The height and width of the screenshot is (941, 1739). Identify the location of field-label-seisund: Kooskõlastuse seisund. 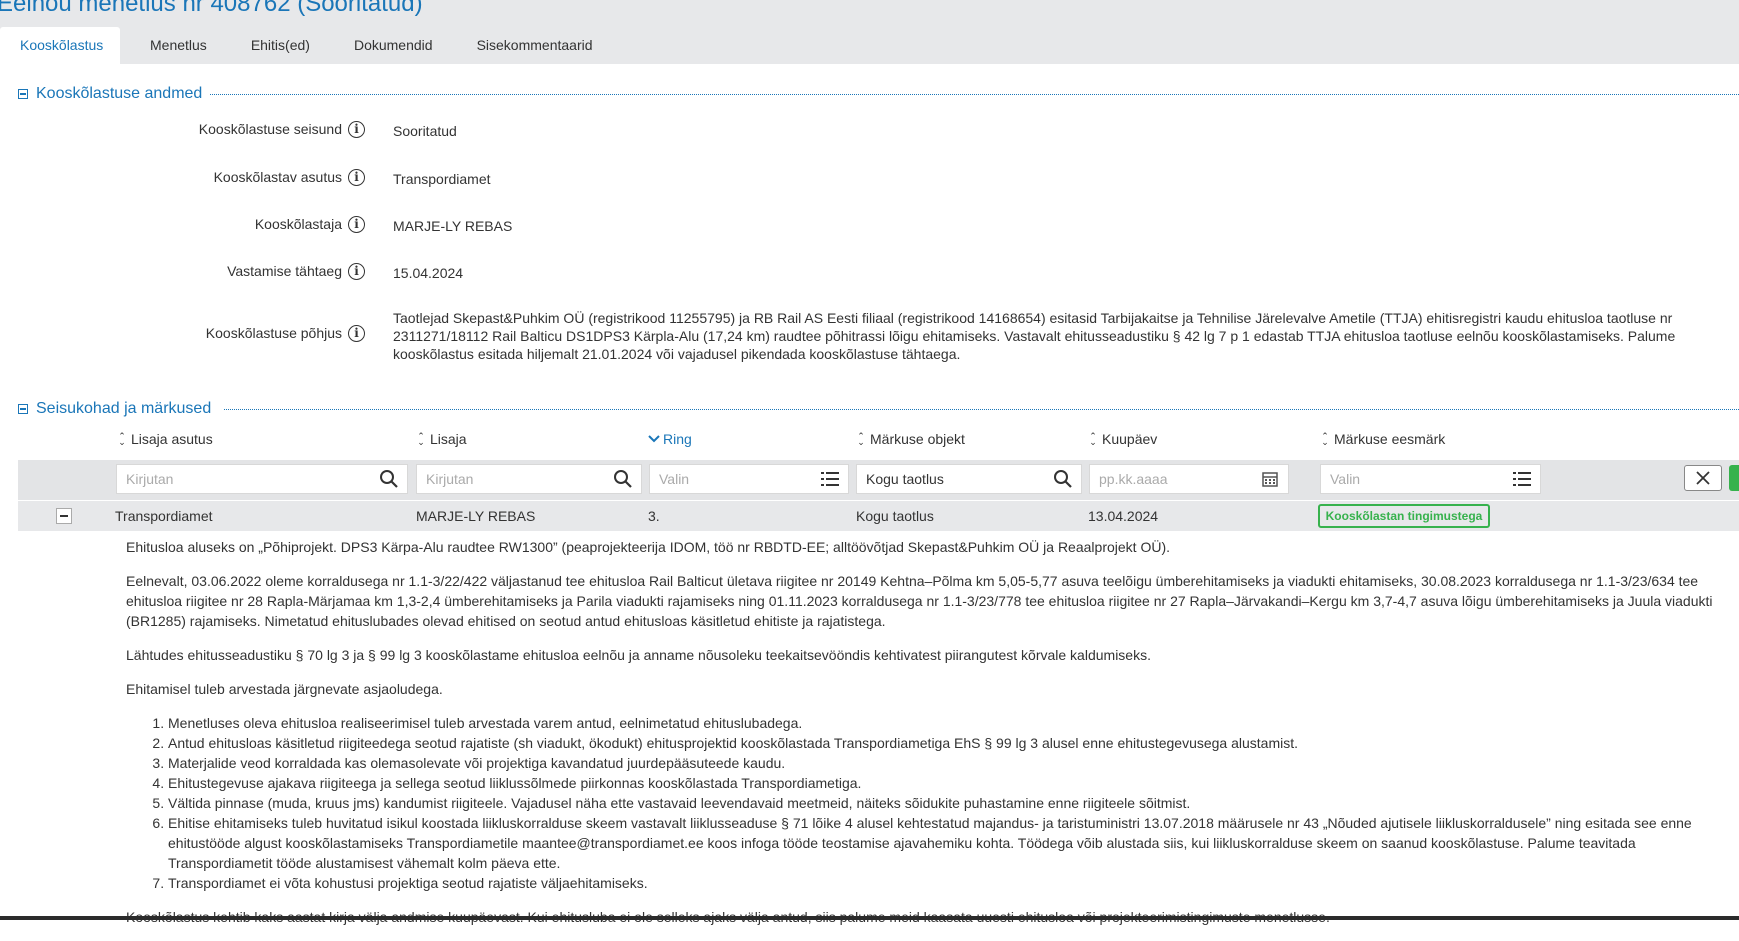
(270, 129).